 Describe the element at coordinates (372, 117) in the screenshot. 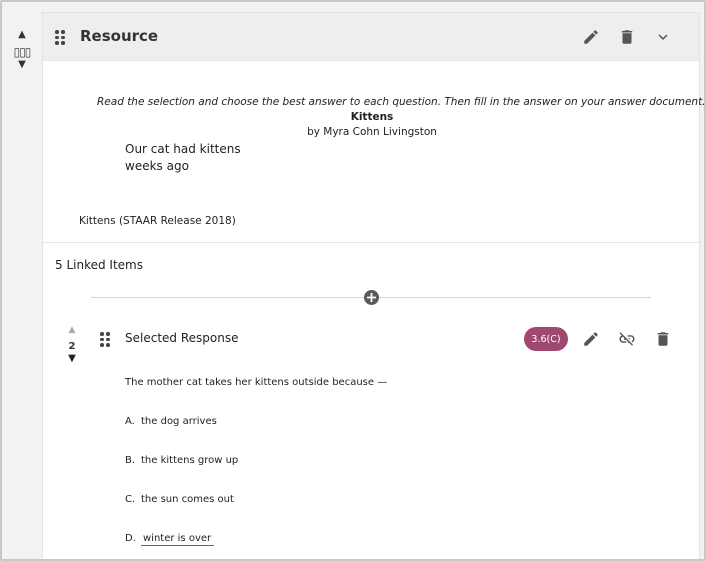

I see `passage-title: Kittens` at that location.